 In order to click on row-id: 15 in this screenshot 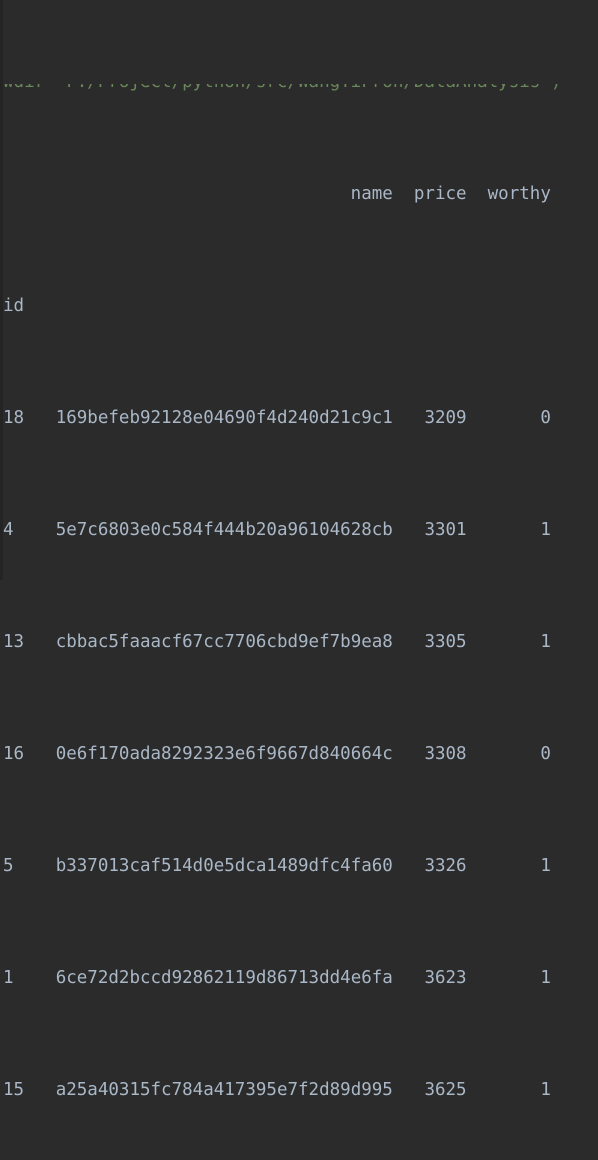, I will do `click(24, 1090)`.